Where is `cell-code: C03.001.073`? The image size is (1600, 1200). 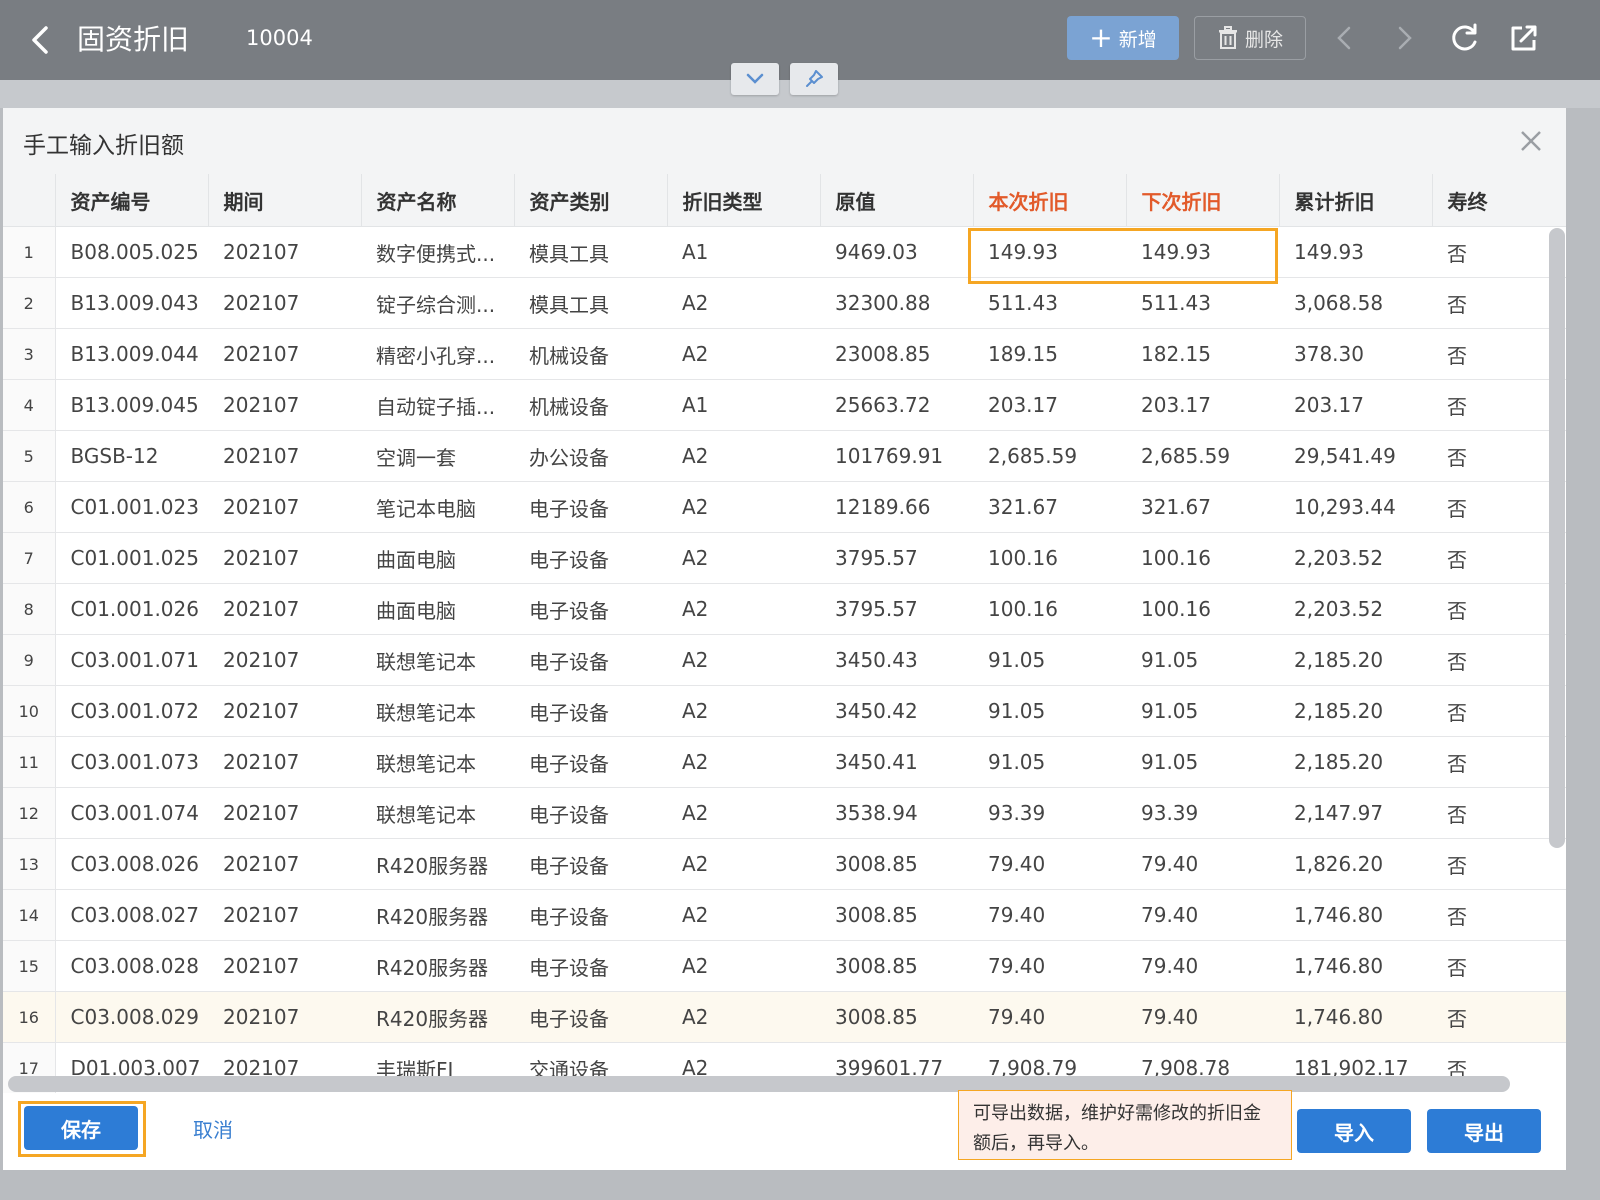 cell-code: C03.001.073 is located at coordinates (131, 762).